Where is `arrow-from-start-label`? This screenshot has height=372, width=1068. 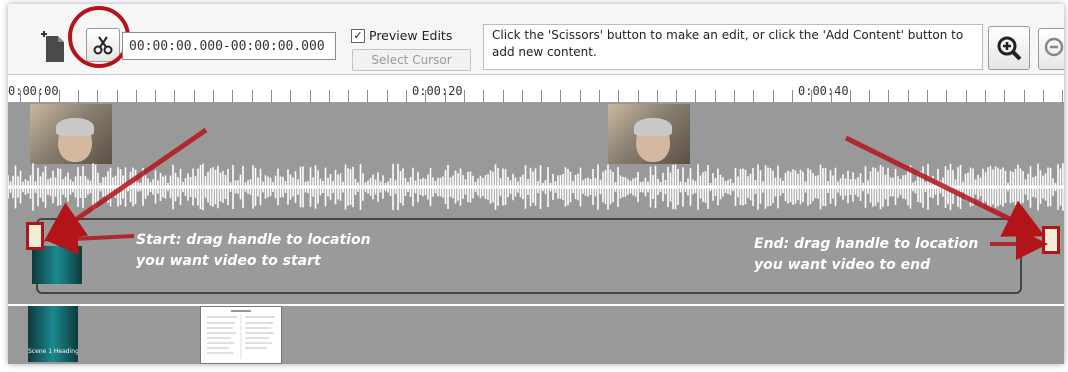
arrow-from-start-label is located at coordinates (90, 238).